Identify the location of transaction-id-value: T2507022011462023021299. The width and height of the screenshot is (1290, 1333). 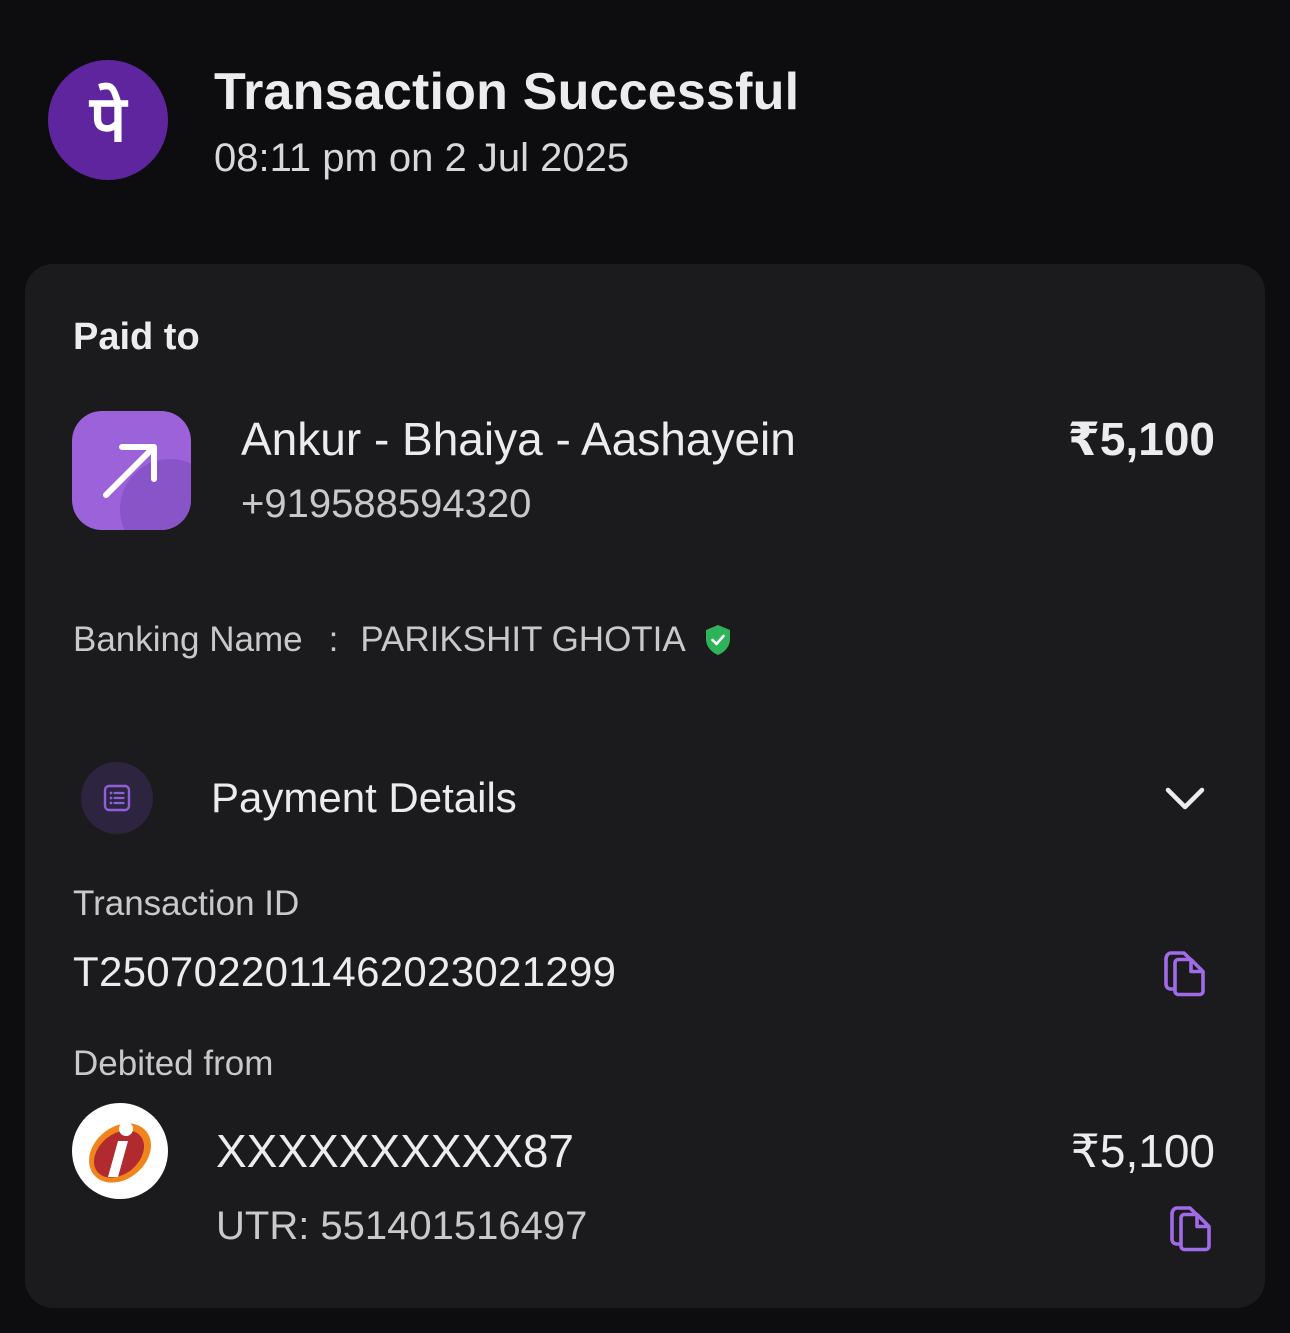
(345, 971).